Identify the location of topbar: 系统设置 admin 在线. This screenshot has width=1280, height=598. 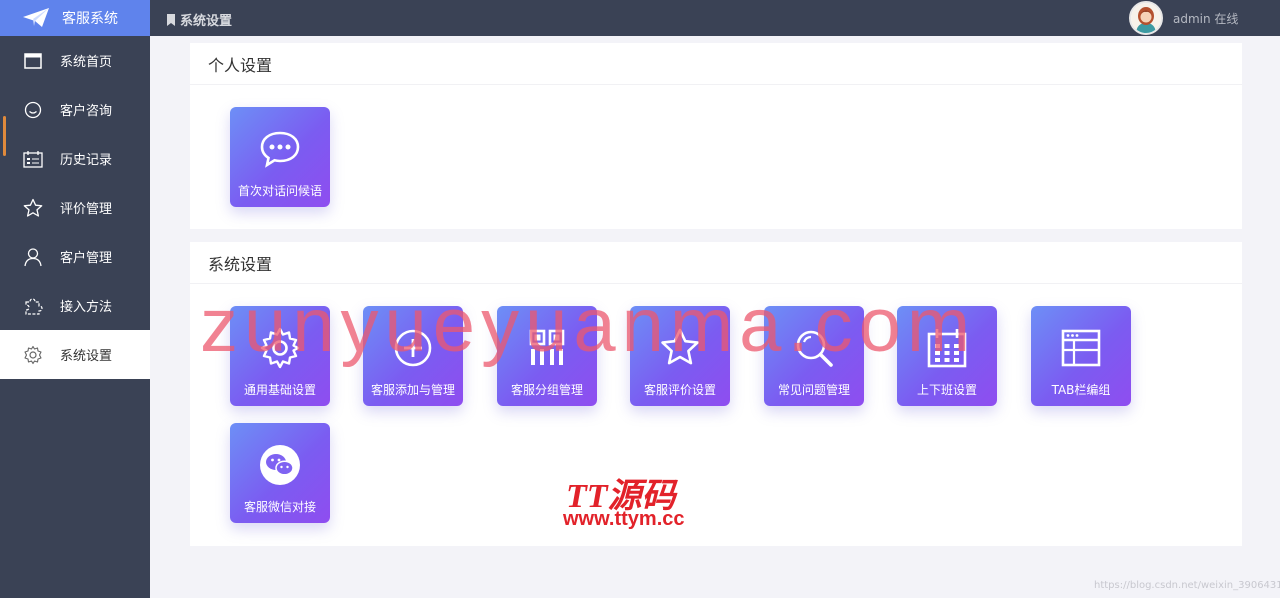
(715, 18).